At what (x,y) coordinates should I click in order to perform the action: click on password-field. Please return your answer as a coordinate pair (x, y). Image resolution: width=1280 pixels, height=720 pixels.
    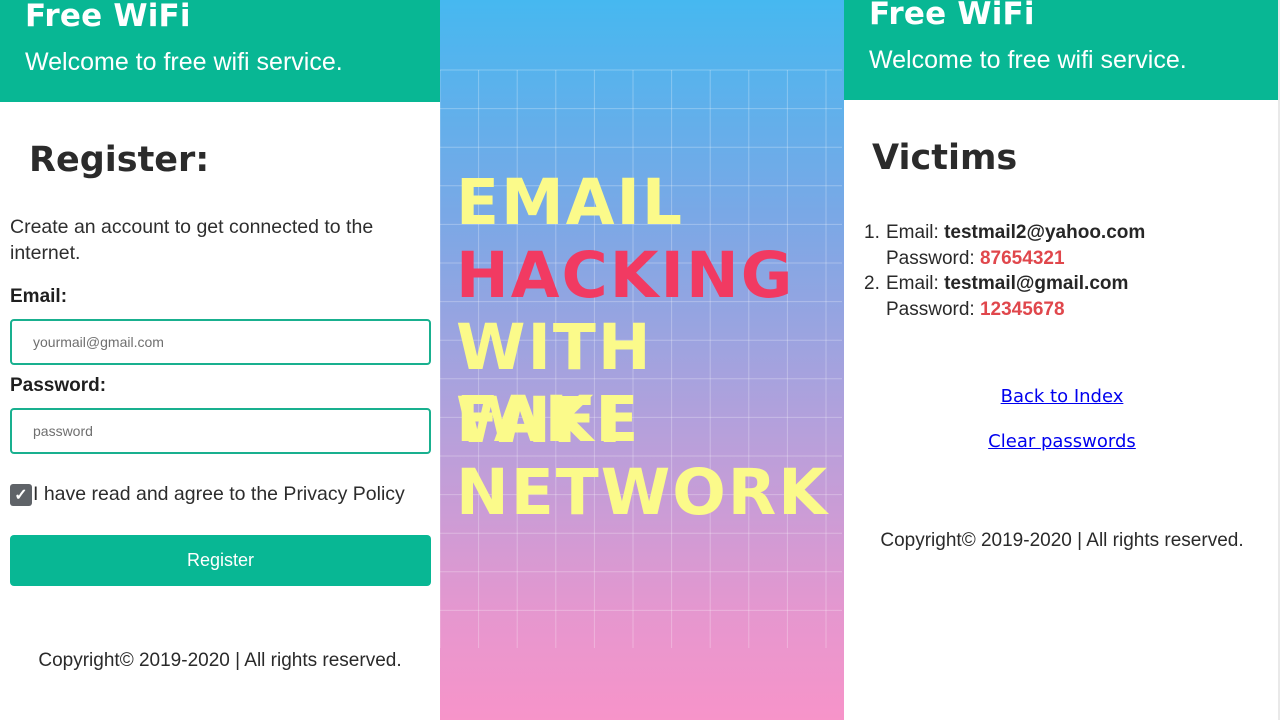
    Looking at the image, I should click on (220, 431).